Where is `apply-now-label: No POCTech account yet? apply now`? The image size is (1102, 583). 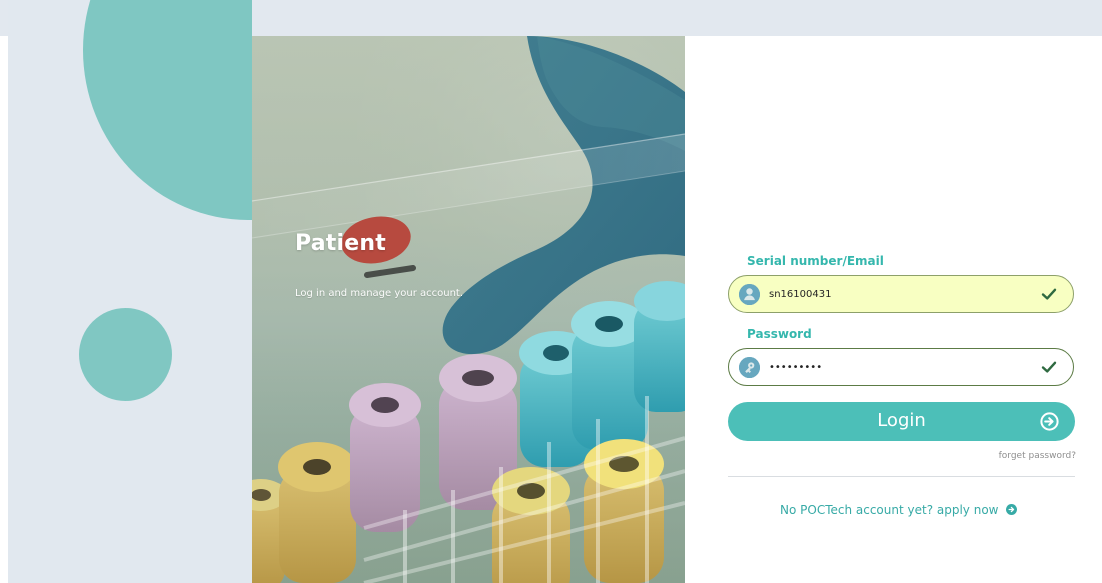 apply-now-label: No POCTech account yet? apply now is located at coordinates (889, 510).